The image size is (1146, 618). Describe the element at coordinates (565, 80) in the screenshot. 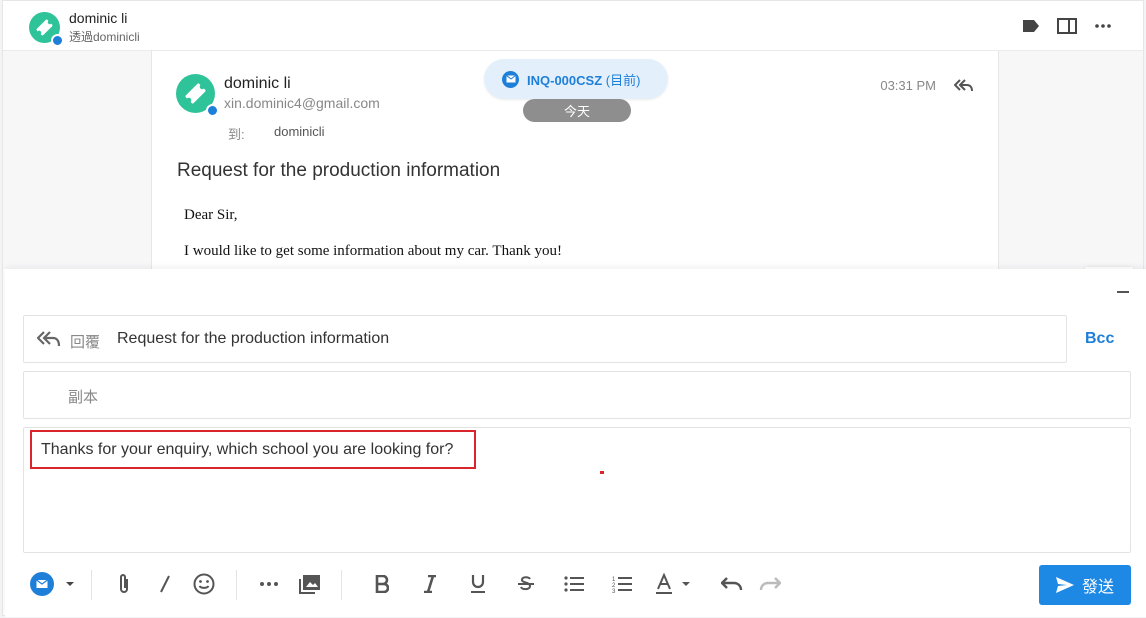

I see `inquiry-id: INQ-000CSZ` at that location.